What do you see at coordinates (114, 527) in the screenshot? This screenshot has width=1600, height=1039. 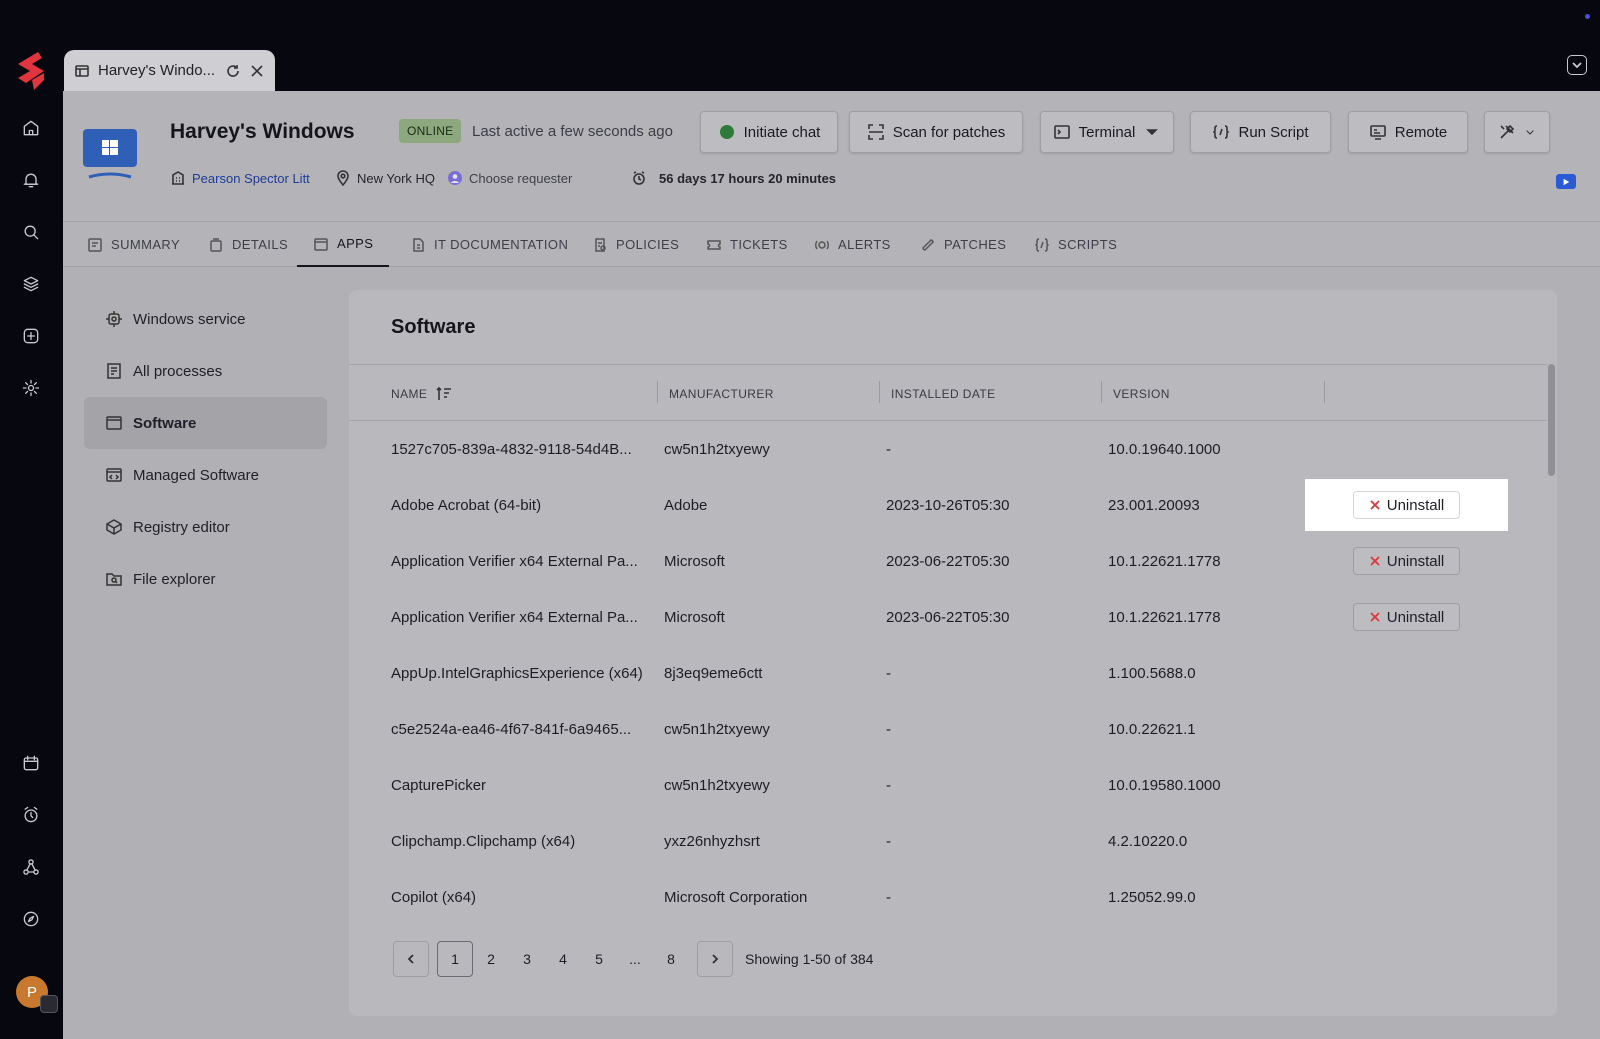 I see `cube-icon` at bounding box center [114, 527].